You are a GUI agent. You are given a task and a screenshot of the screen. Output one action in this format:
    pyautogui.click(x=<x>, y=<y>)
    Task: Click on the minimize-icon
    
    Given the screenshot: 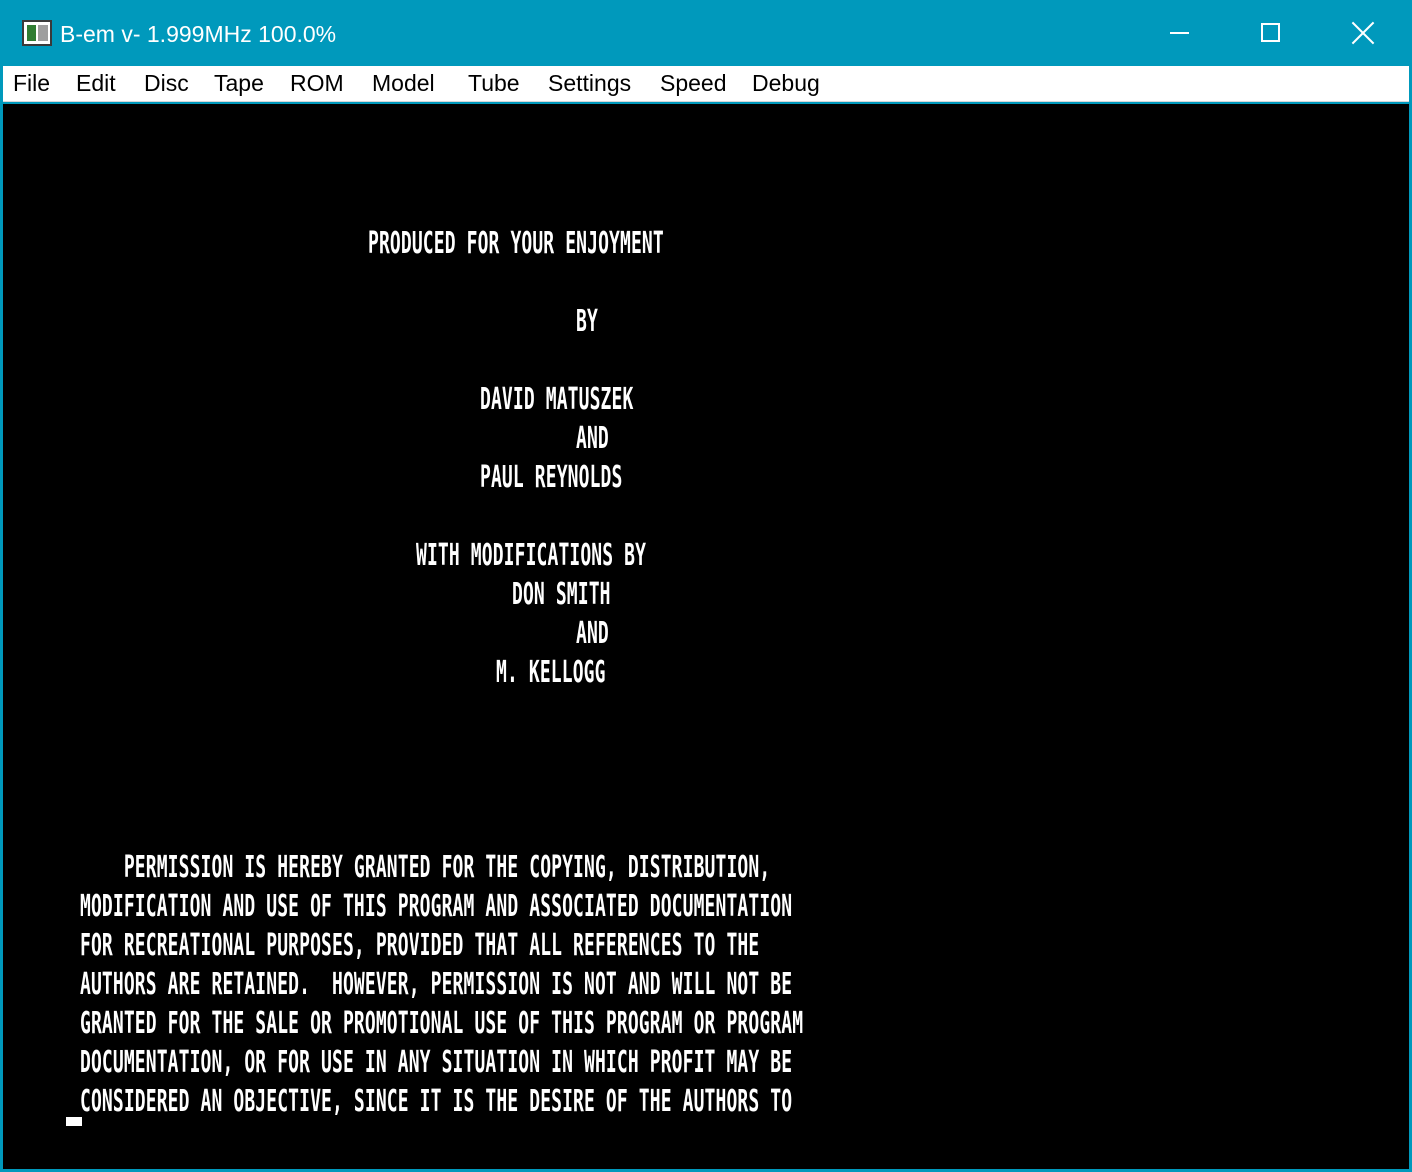 What is the action you would take?
    pyautogui.click(x=1179, y=33)
    